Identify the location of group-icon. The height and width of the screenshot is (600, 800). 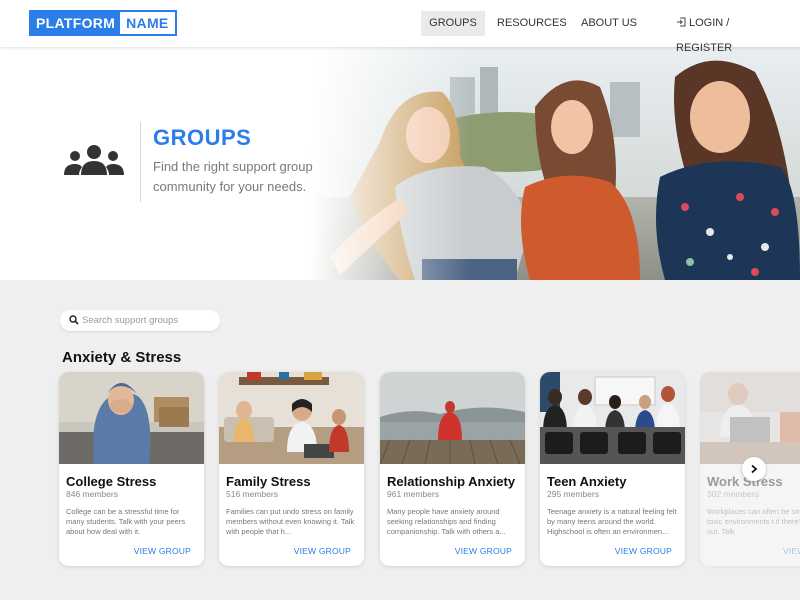
(94, 160).